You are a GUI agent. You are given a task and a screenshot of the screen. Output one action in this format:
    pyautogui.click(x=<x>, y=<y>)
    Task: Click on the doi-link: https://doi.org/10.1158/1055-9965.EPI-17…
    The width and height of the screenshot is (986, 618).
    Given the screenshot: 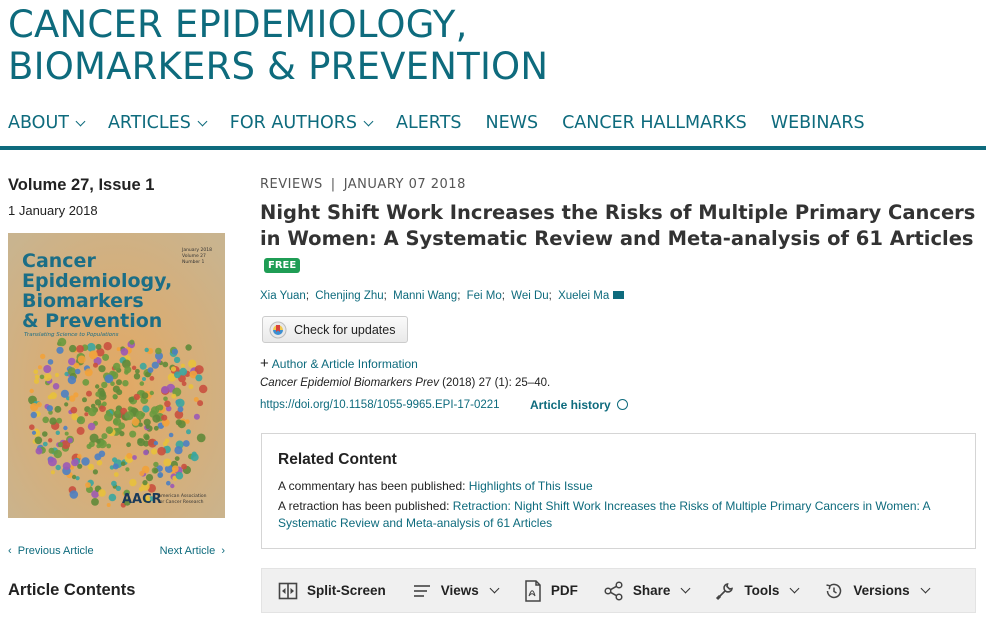 What is the action you would take?
    pyautogui.click(x=380, y=405)
    